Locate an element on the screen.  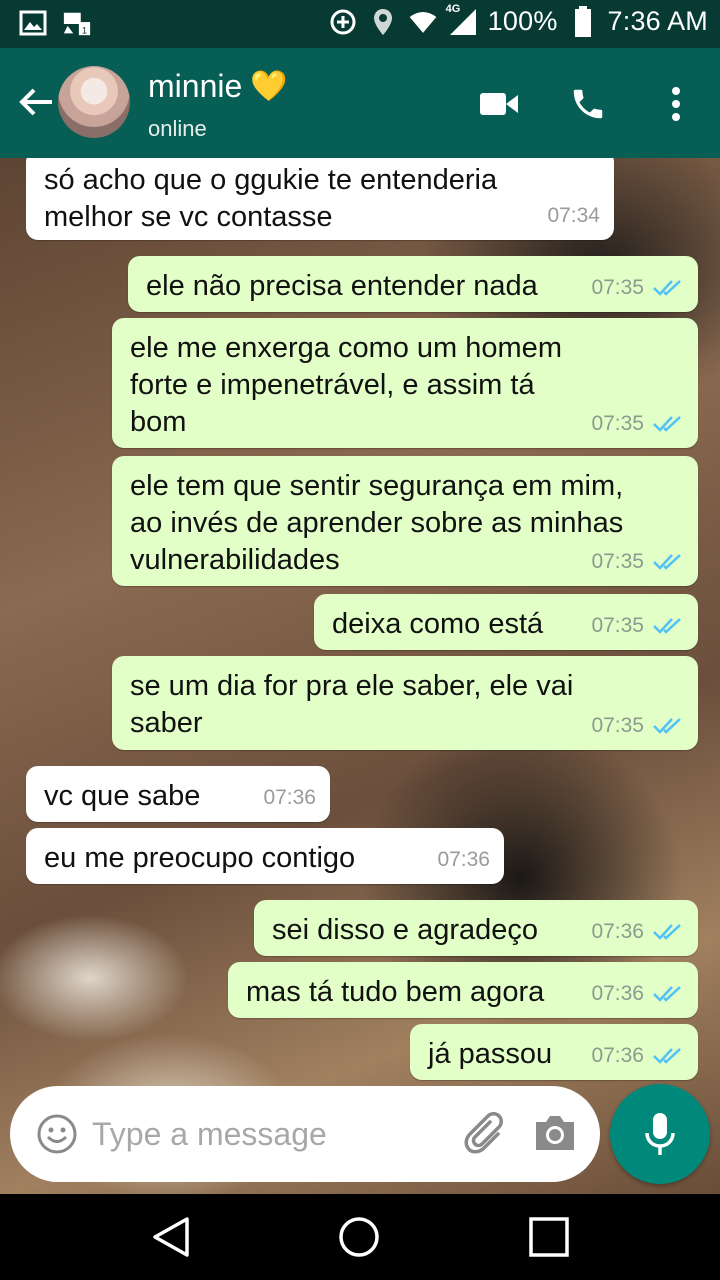
camera-button is located at coordinates (556, 1136).